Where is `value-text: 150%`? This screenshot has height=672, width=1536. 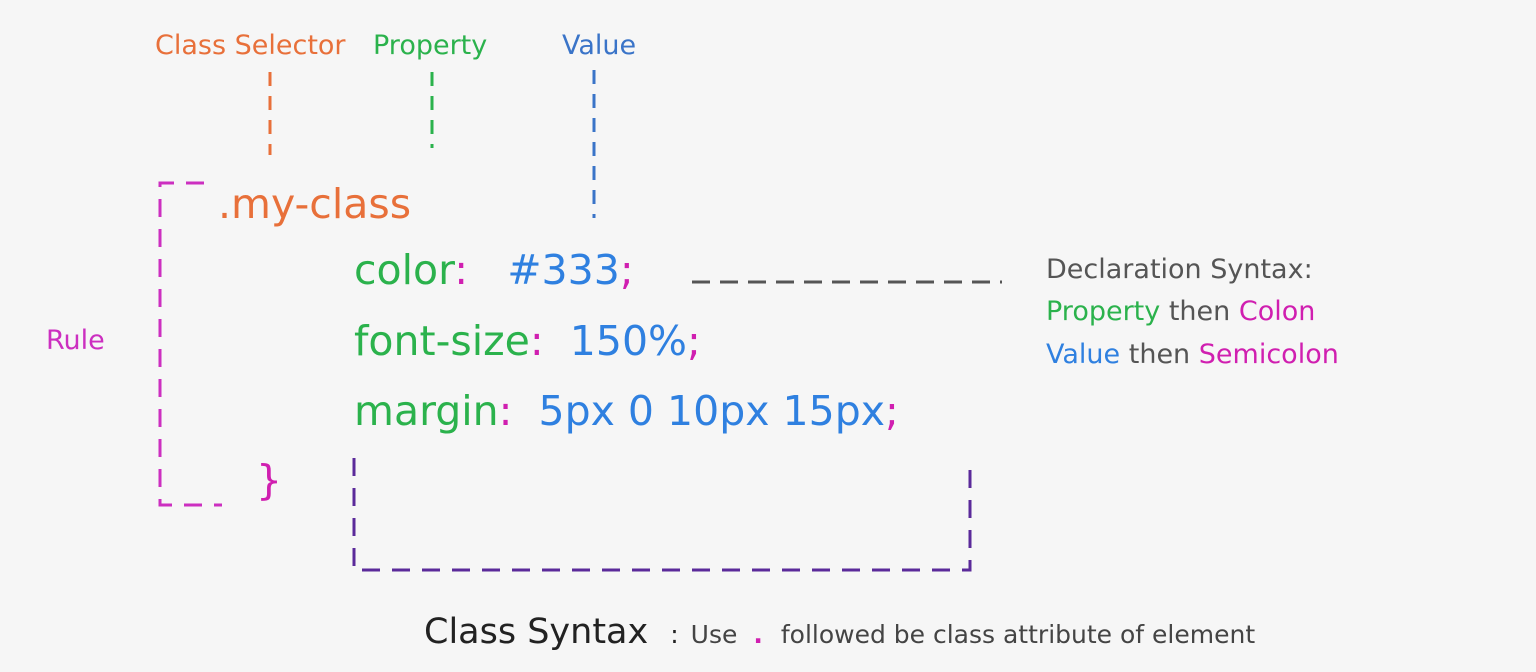
value-text: 150% is located at coordinates (628, 341).